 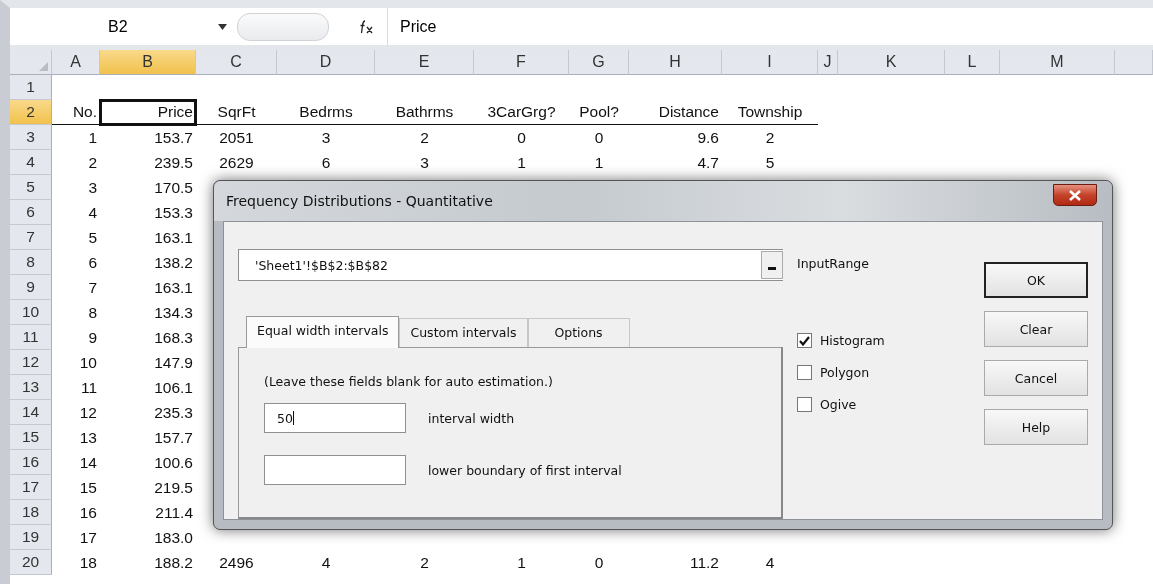 I want to click on table-cell-text: 134.3, so click(x=173, y=312).